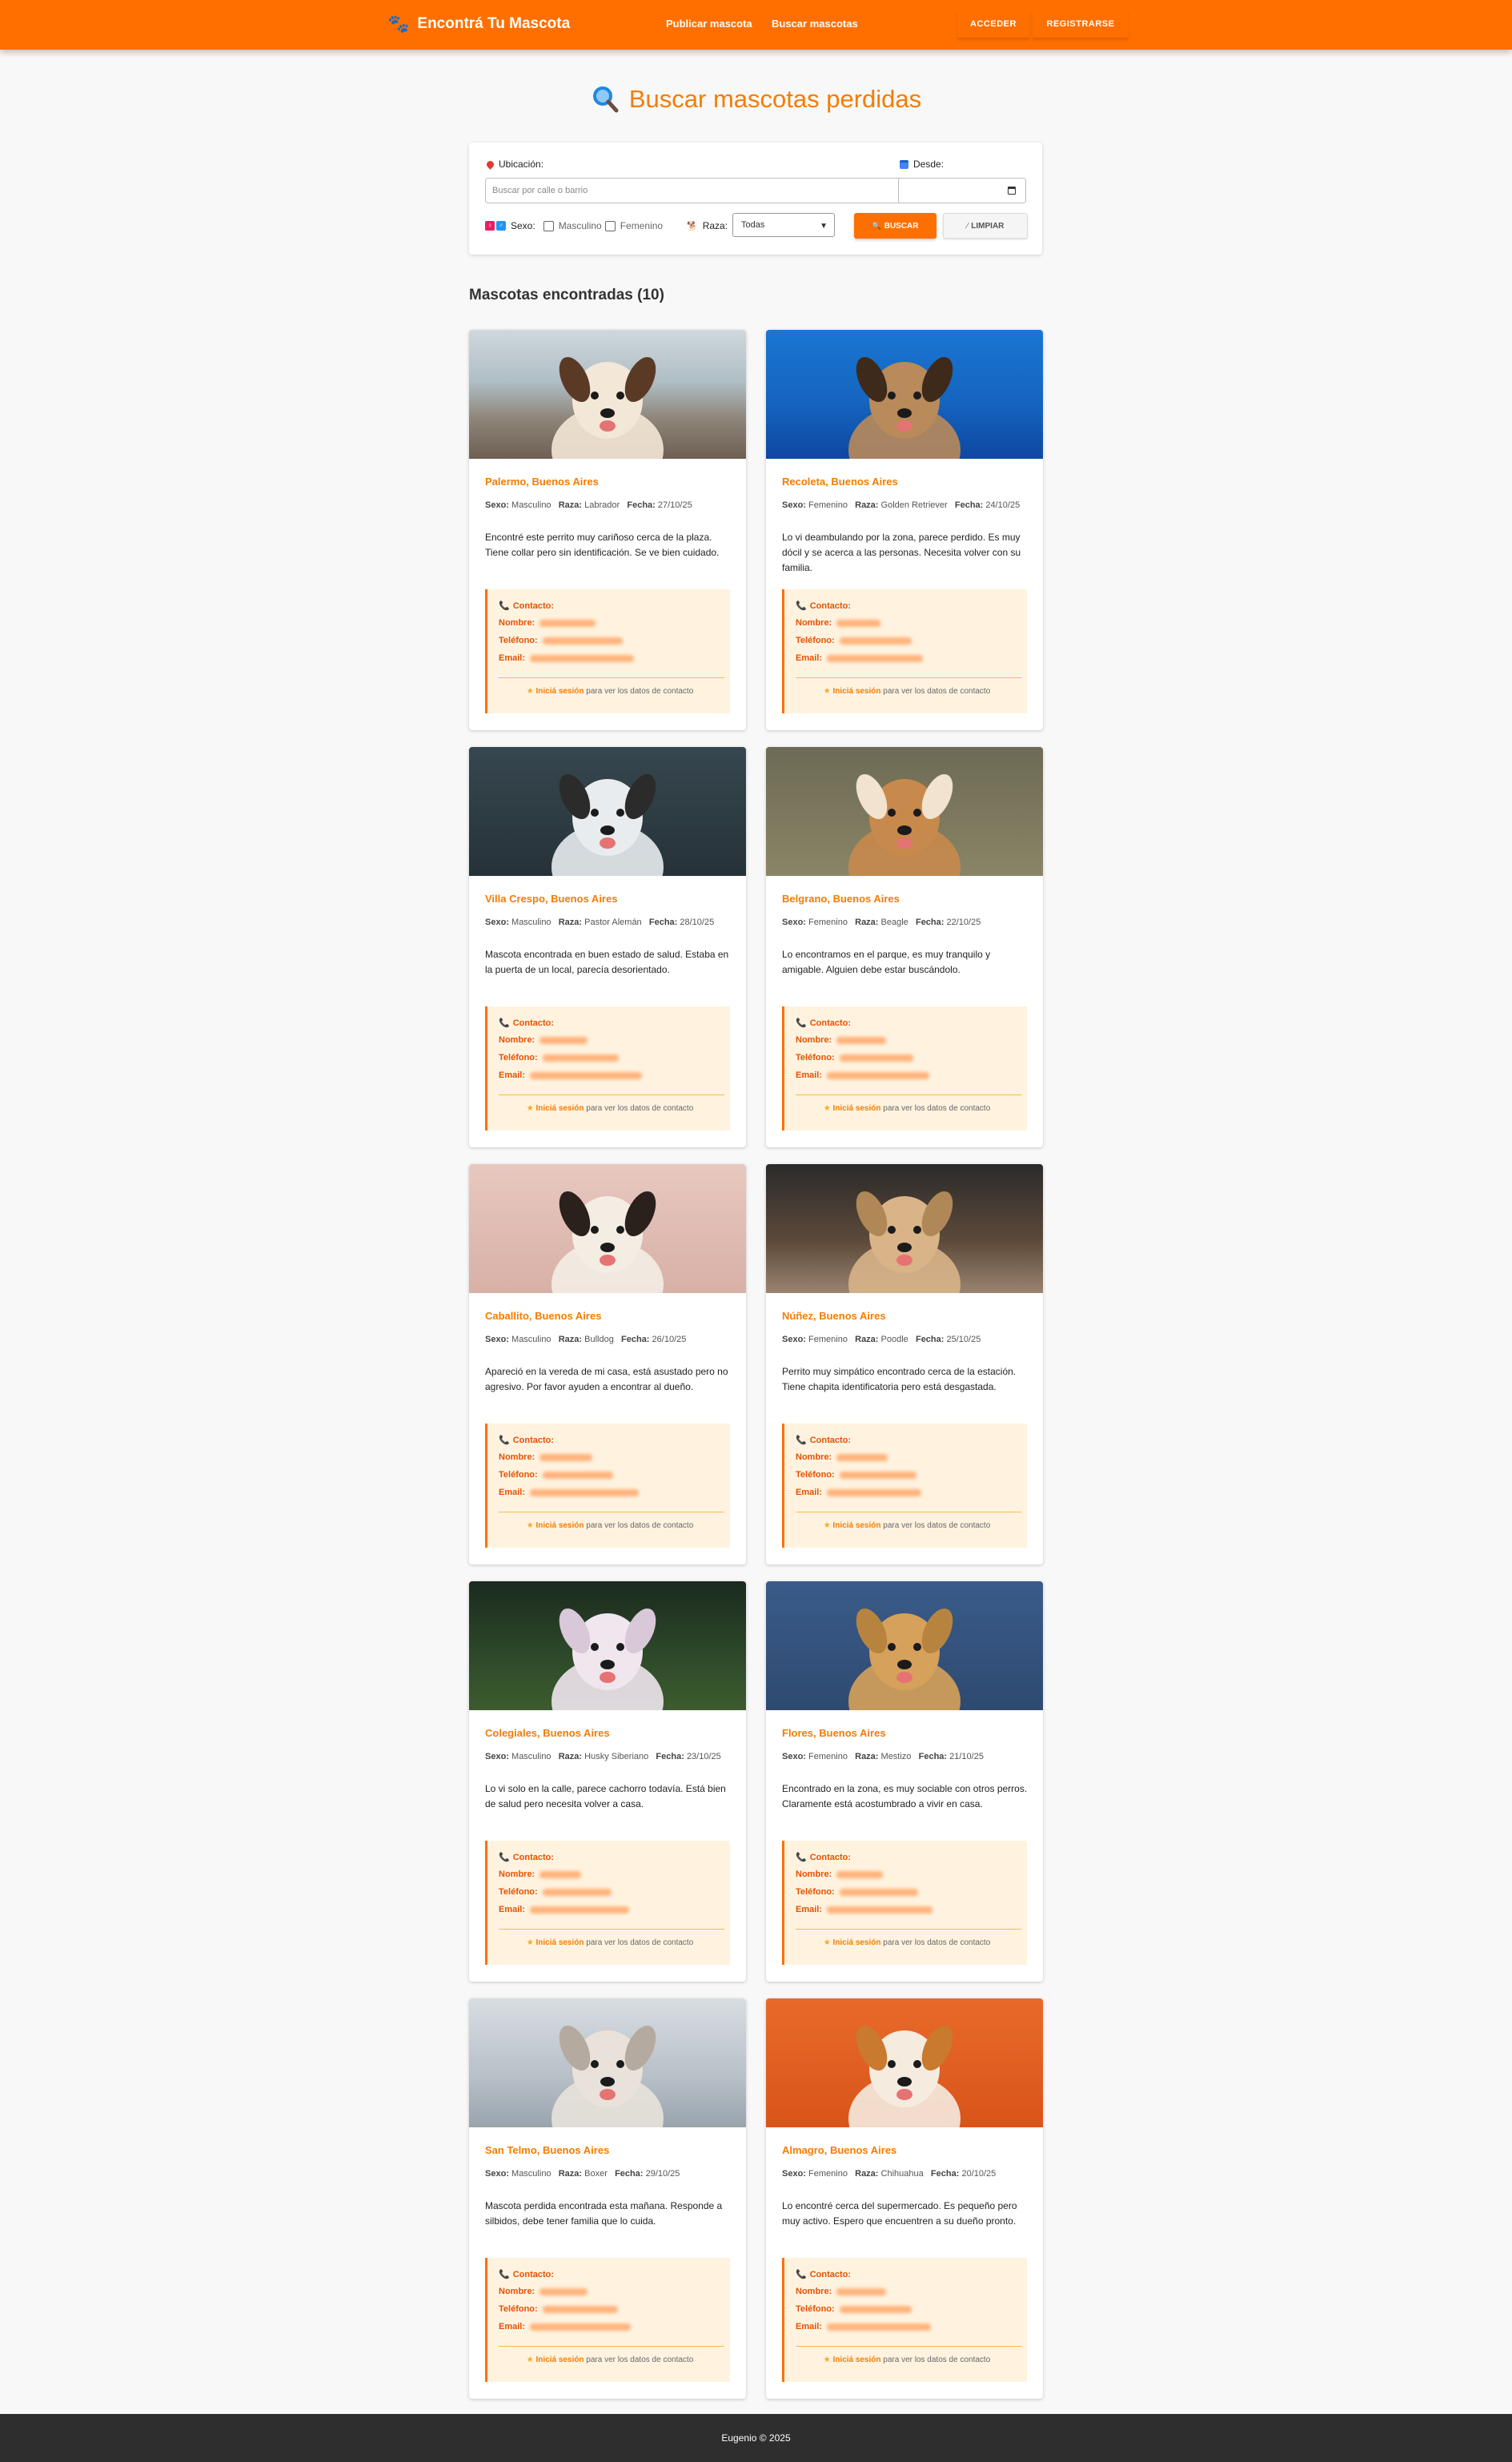 This screenshot has height=2462, width=1512. Describe the element at coordinates (775, 99) in the screenshot. I see `page-title-text: Buscar mascotas perdidas` at that location.